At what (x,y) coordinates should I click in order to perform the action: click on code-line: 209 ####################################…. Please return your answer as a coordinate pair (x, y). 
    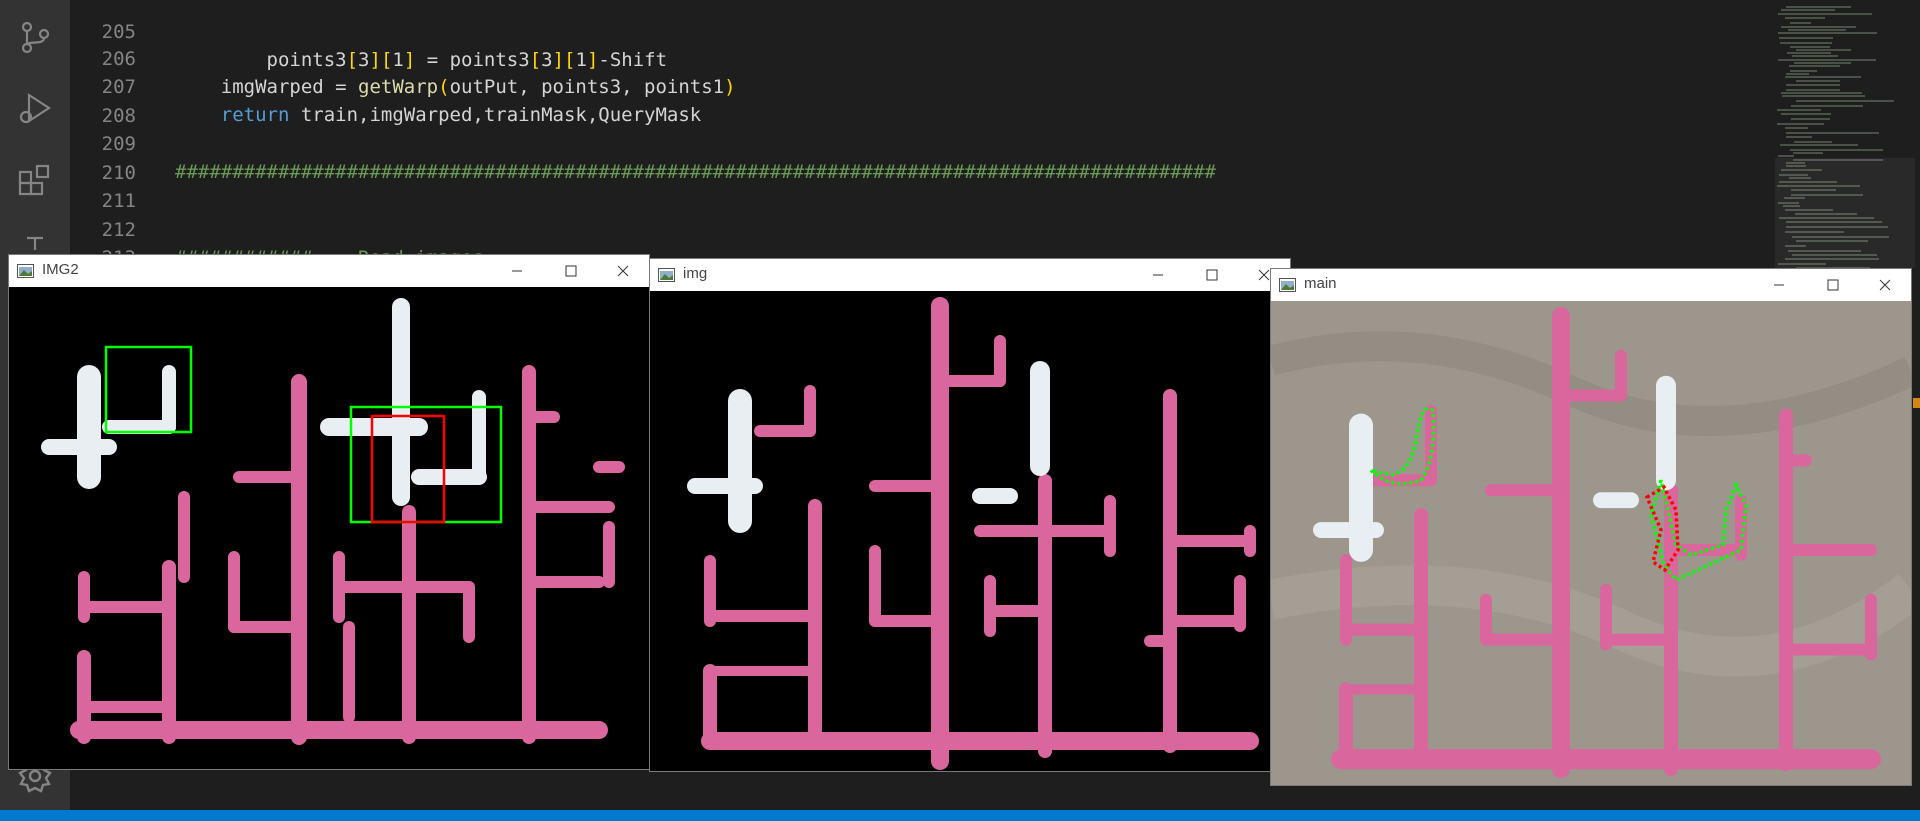
    Looking at the image, I should click on (643, 142).